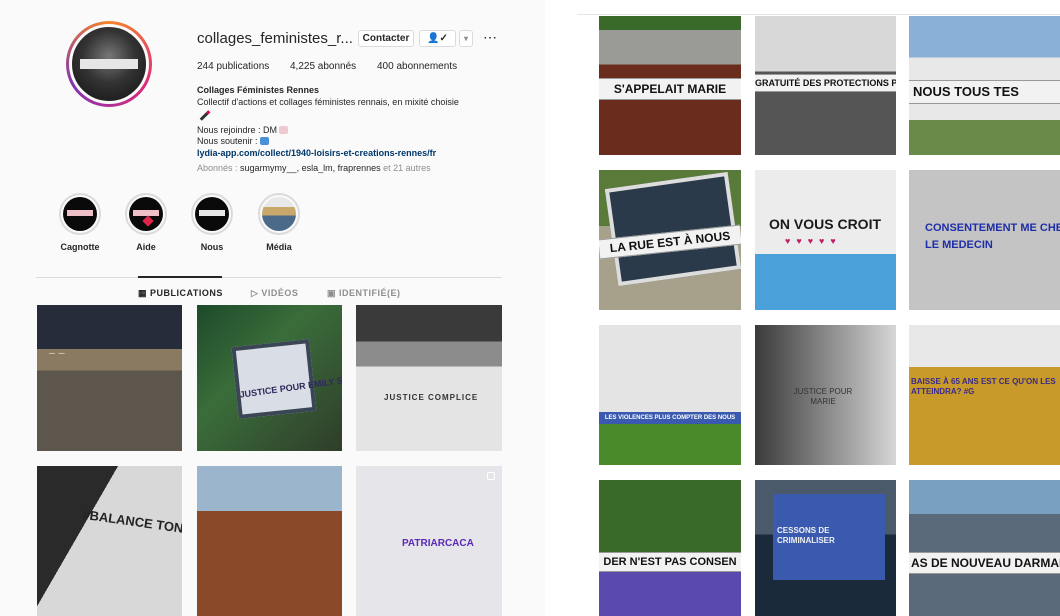  I want to click on following-button: 👤✓, so click(437, 38).